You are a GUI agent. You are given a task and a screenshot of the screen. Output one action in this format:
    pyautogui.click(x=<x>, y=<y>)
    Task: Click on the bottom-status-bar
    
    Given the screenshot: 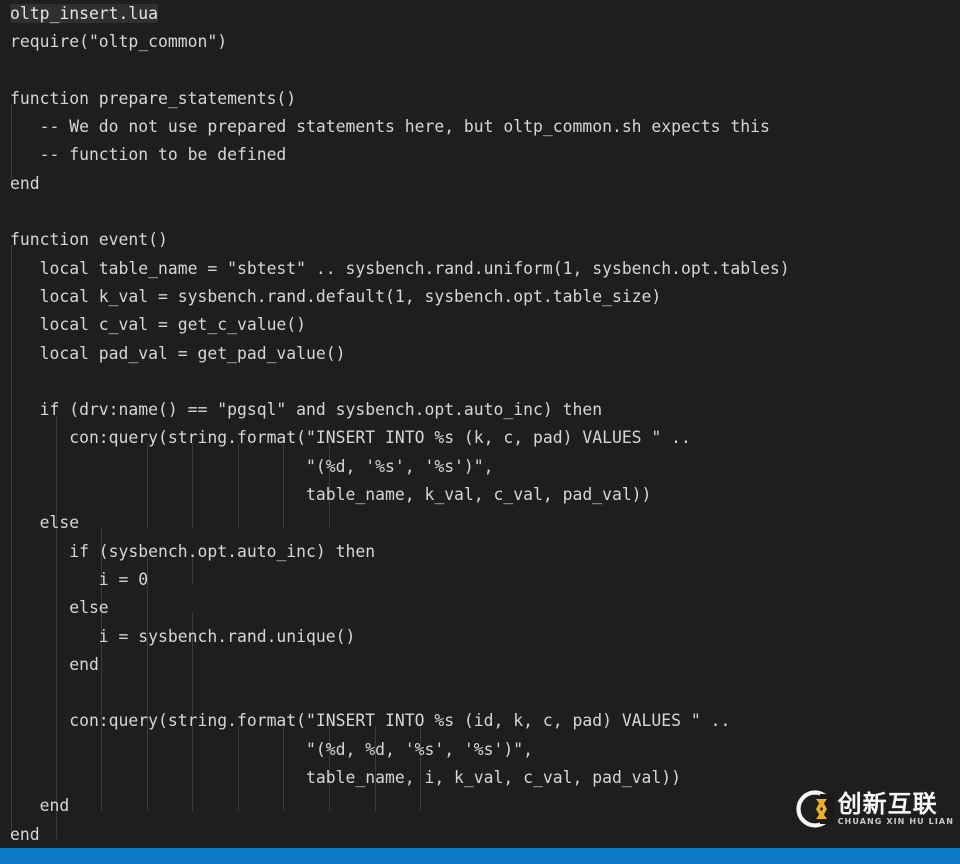 What is the action you would take?
    pyautogui.click(x=480, y=856)
    